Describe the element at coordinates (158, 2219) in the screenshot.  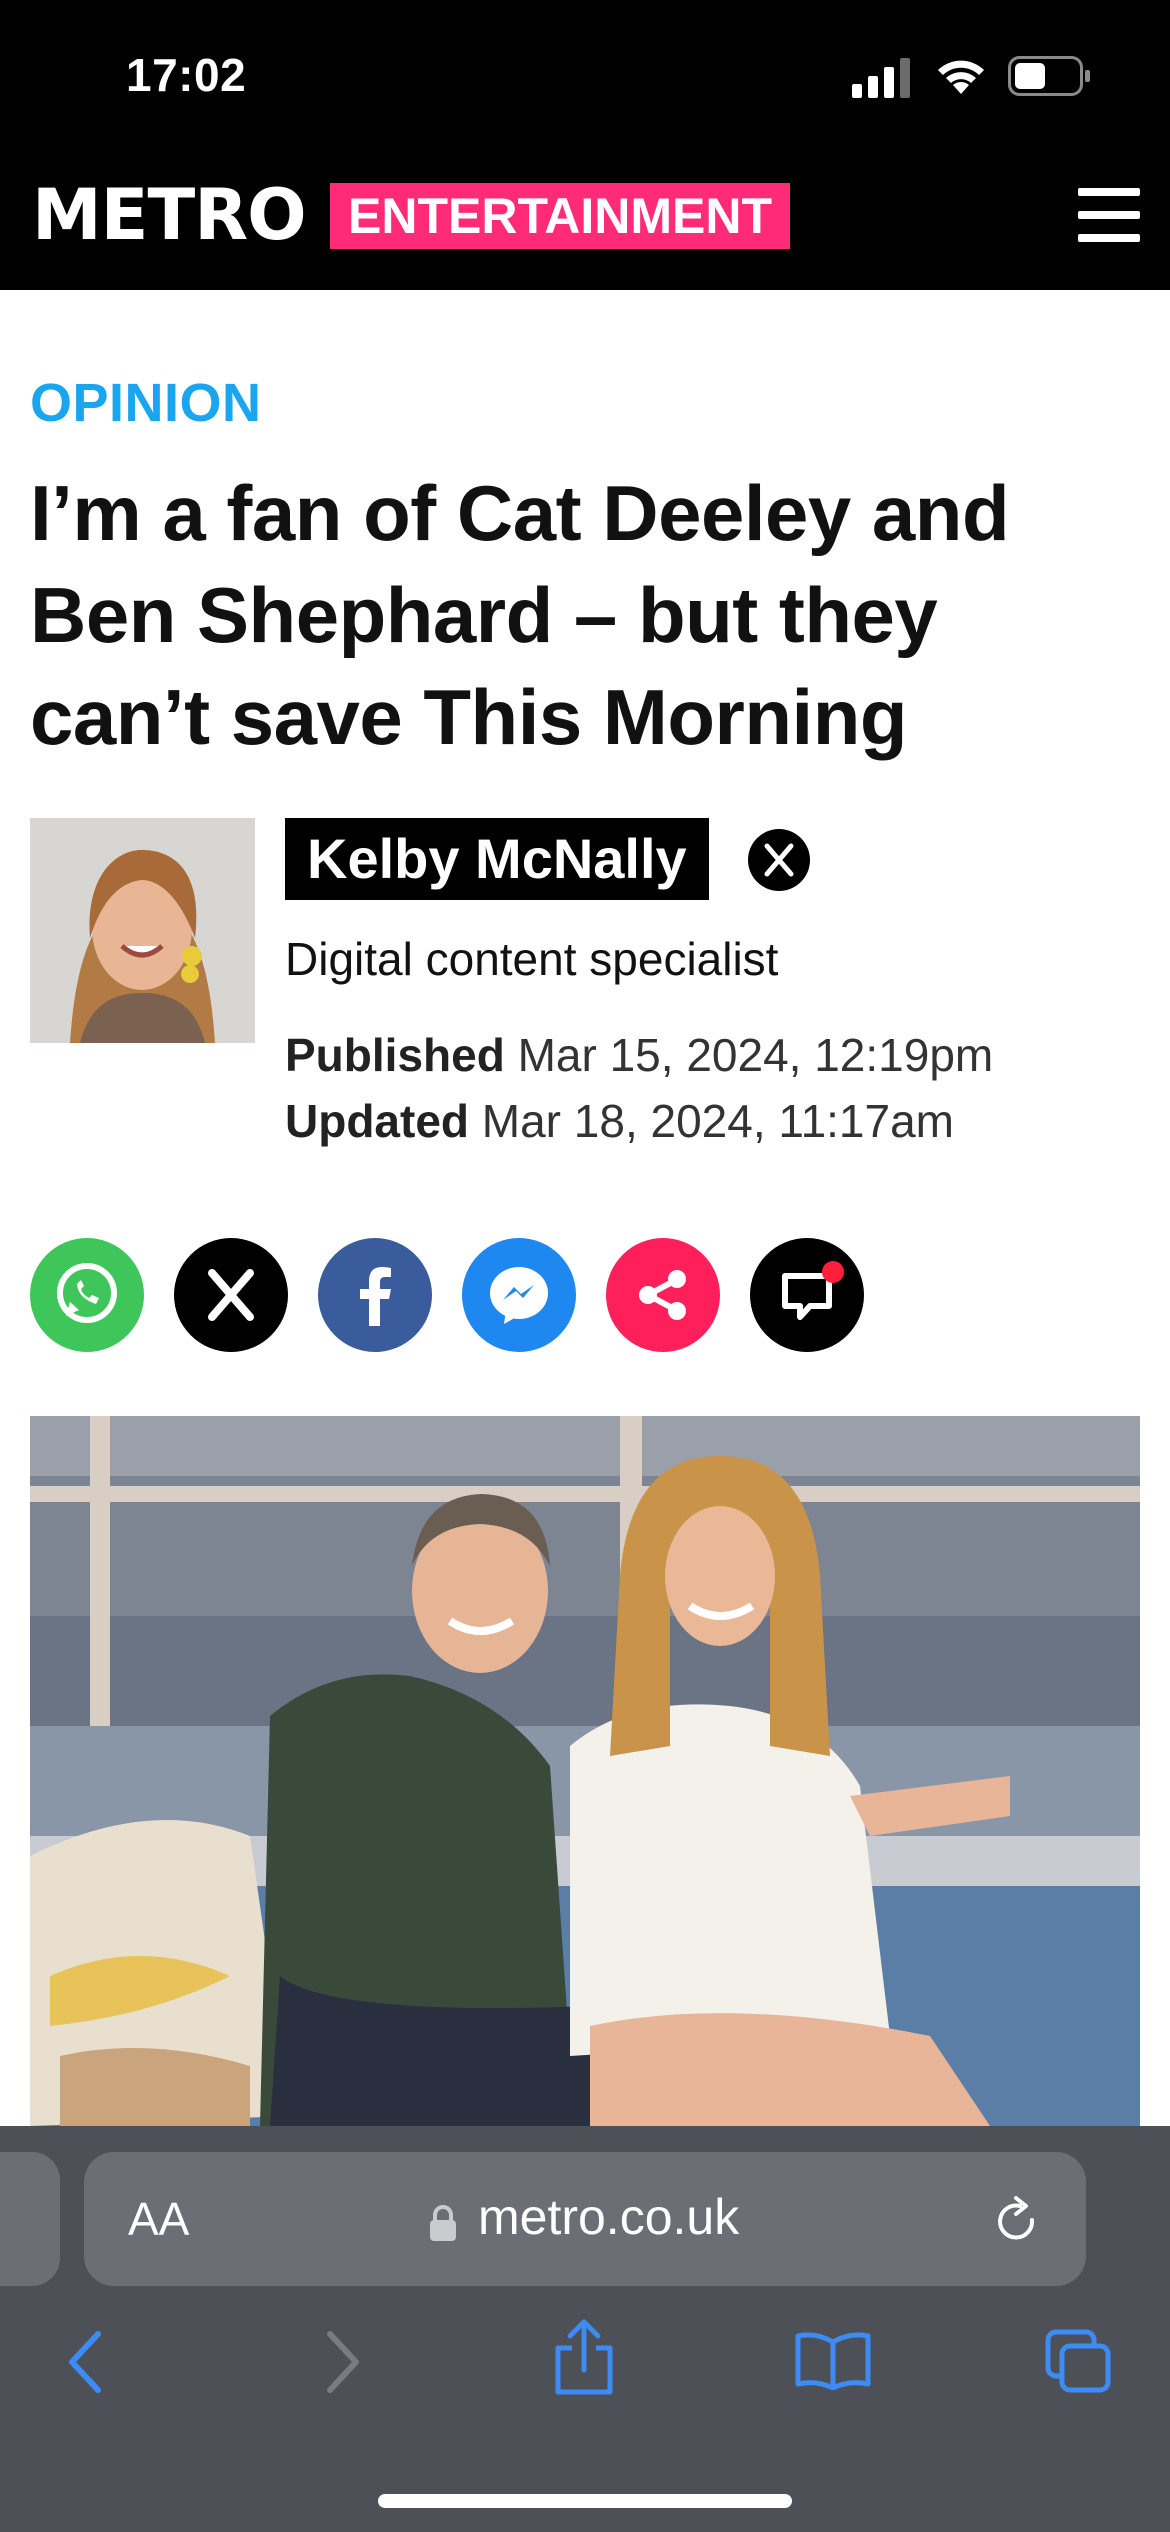
I see `text-size-button: AA` at that location.